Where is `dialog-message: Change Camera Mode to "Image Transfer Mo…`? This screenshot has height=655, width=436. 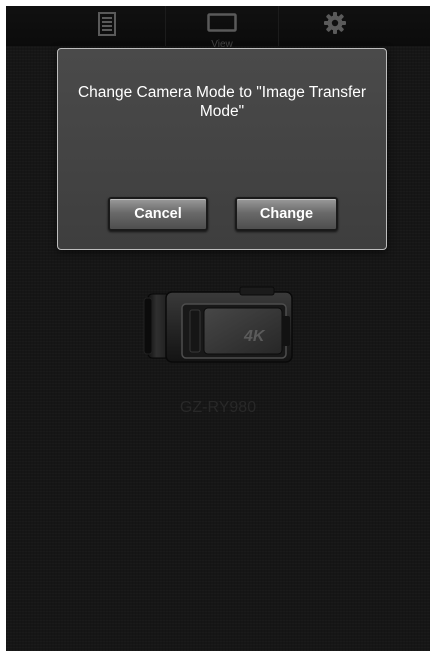 dialog-message: Change Camera Mode to "Image Transfer Mo… is located at coordinates (222, 102).